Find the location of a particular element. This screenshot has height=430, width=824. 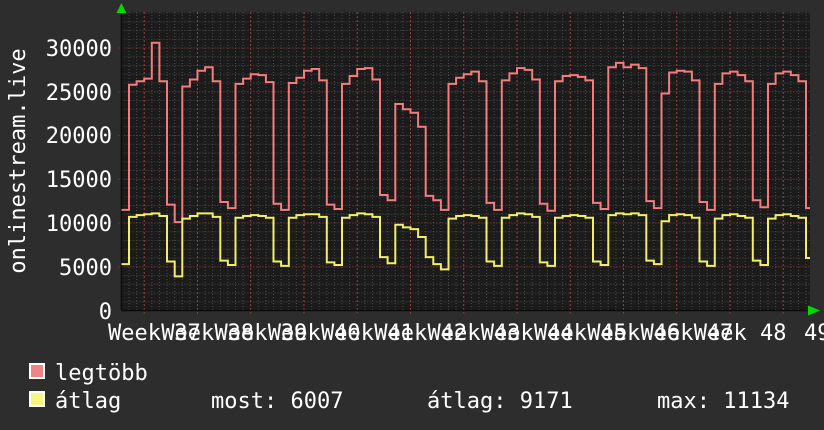

legend-label-legtobb: legtöbb is located at coordinates (101, 373).